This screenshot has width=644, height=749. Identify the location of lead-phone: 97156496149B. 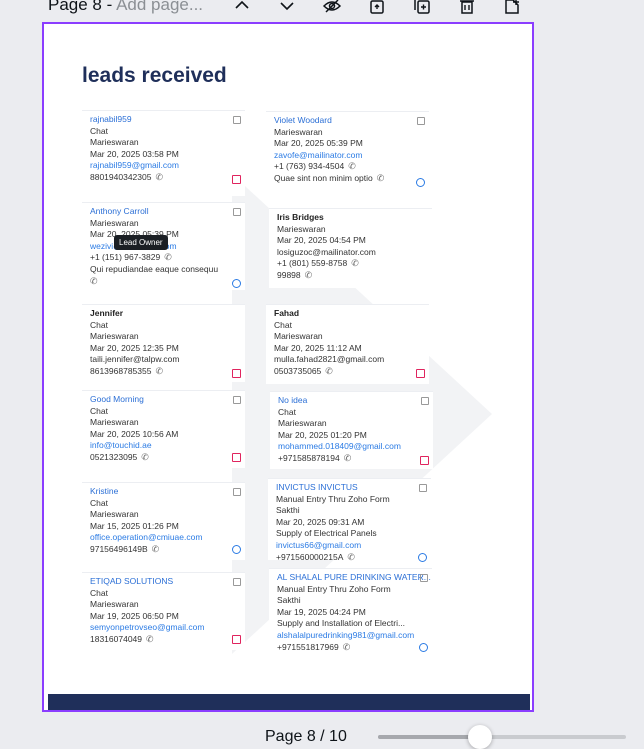
(119, 548).